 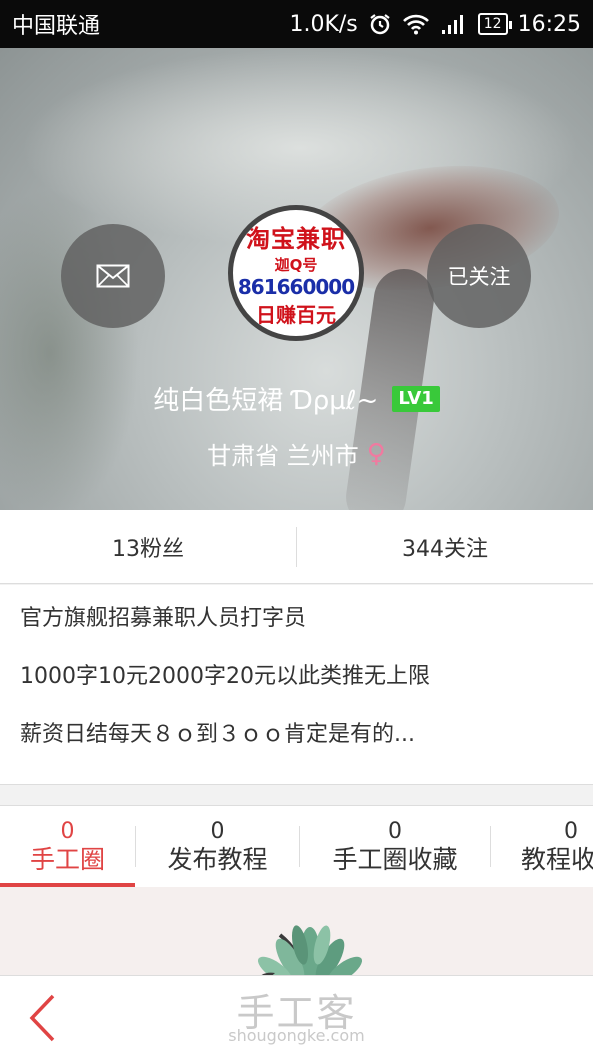 What do you see at coordinates (323, 24) in the screenshot?
I see `network-speed: 1.0K/s` at bounding box center [323, 24].